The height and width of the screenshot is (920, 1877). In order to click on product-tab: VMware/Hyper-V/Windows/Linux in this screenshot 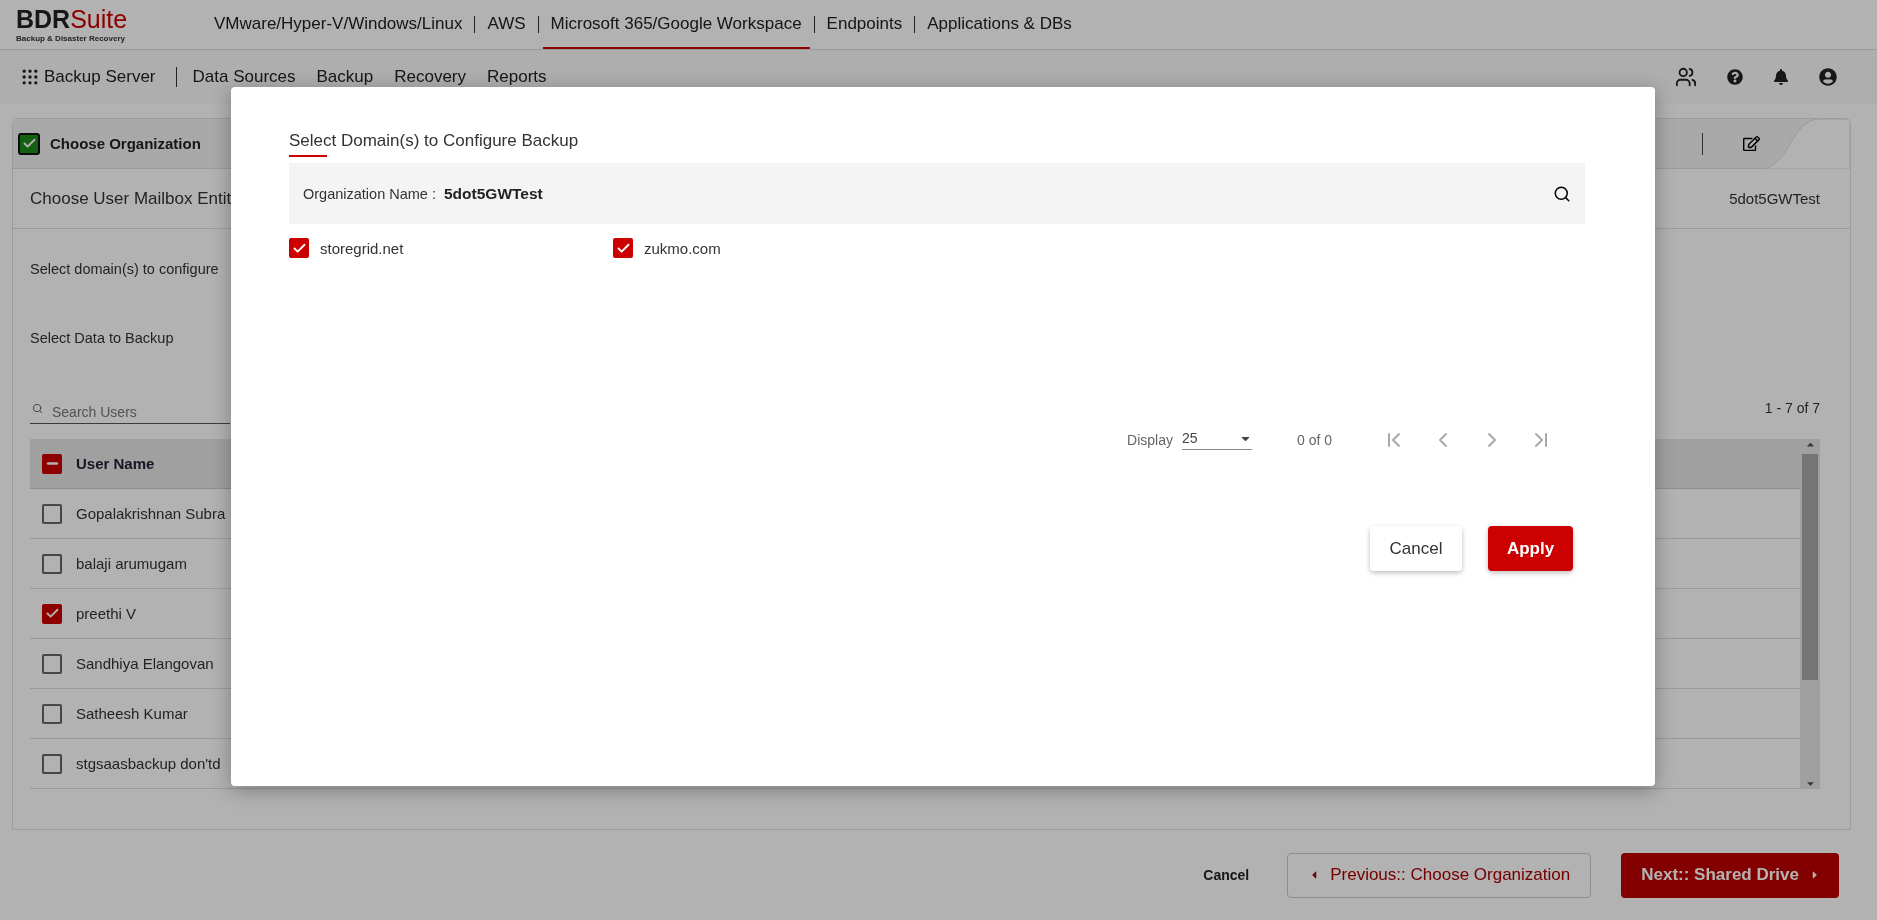, I will do `click(338, 24)`.